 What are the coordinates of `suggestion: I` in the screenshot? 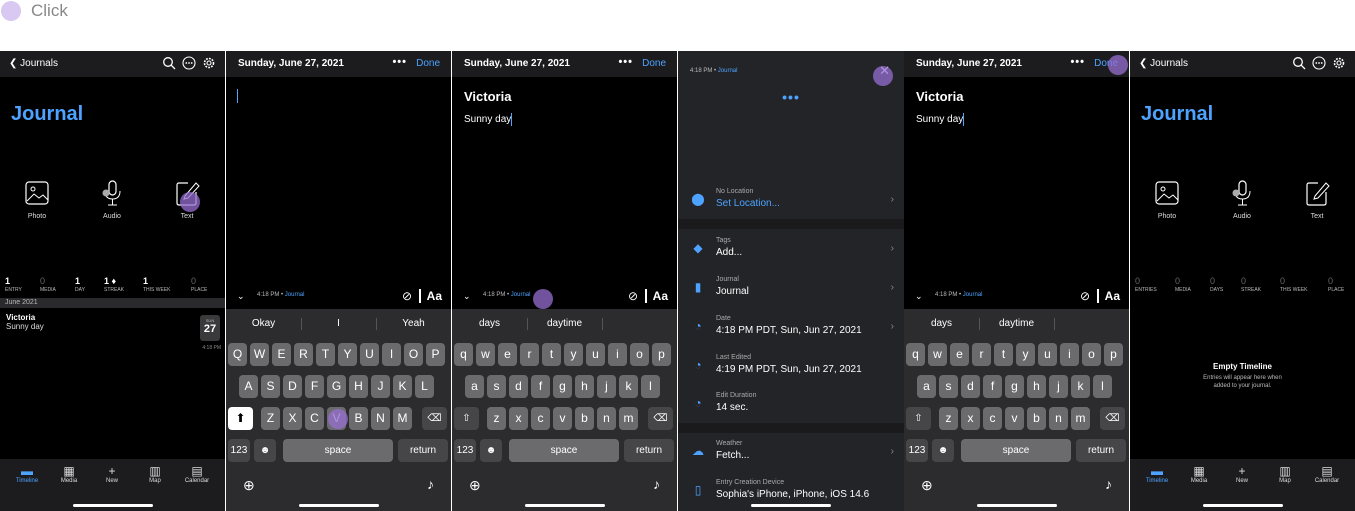 It's located at (338, 323).